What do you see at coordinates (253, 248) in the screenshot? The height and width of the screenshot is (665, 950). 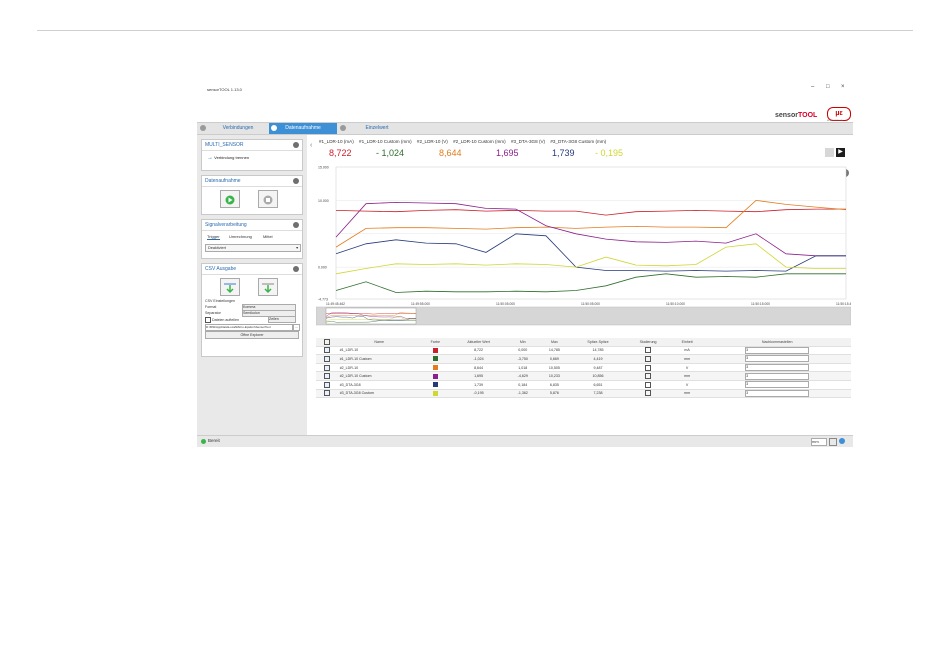 I see `trigger-select: Deaktiviert ▾` at bounding box center [253, 248].